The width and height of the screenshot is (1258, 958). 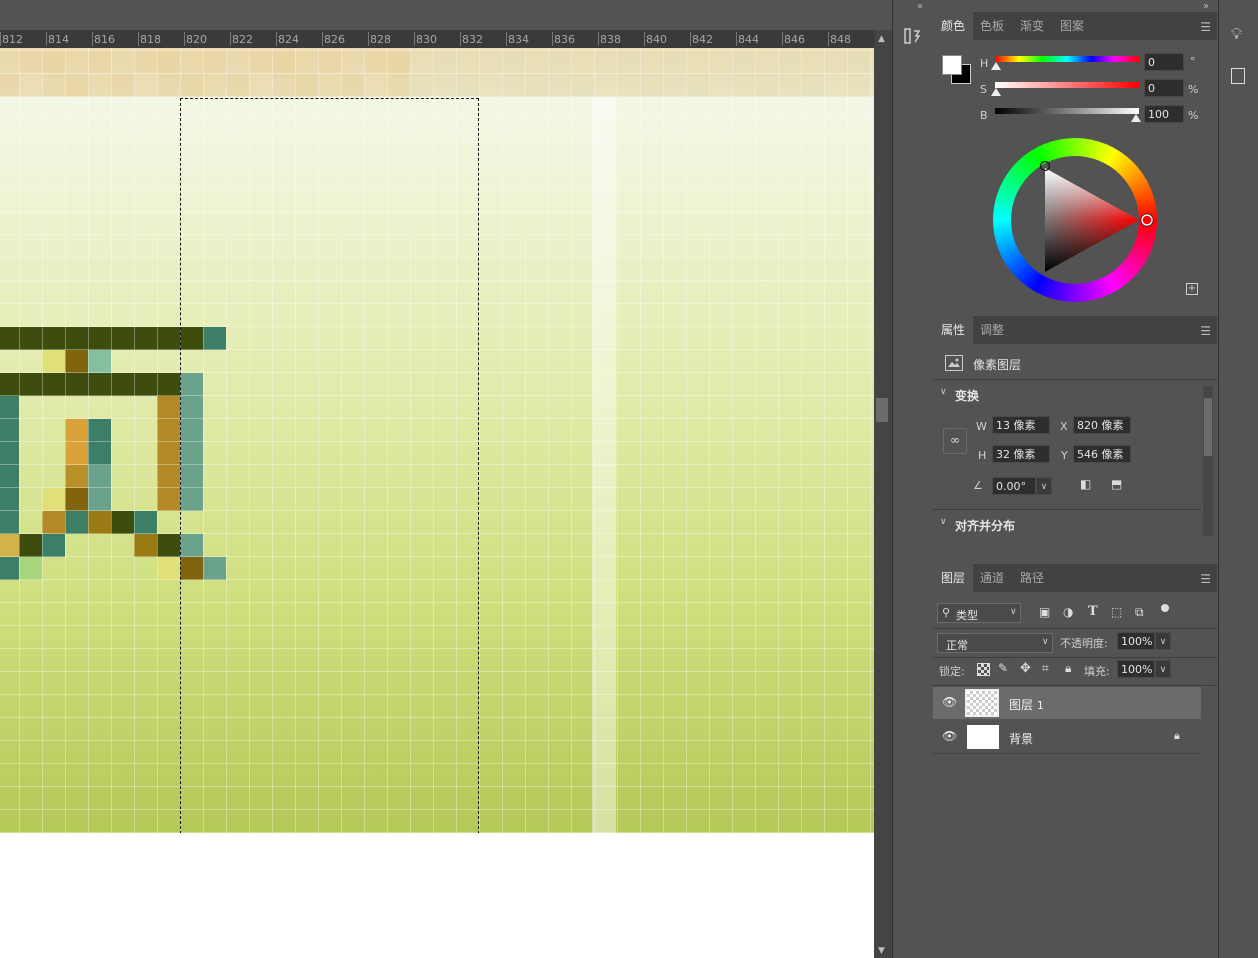 What do you see at coordinates (985, 525) in the screenshot?
I see `align-section-title: 对齐并分布` at bounding box center [985, 525].